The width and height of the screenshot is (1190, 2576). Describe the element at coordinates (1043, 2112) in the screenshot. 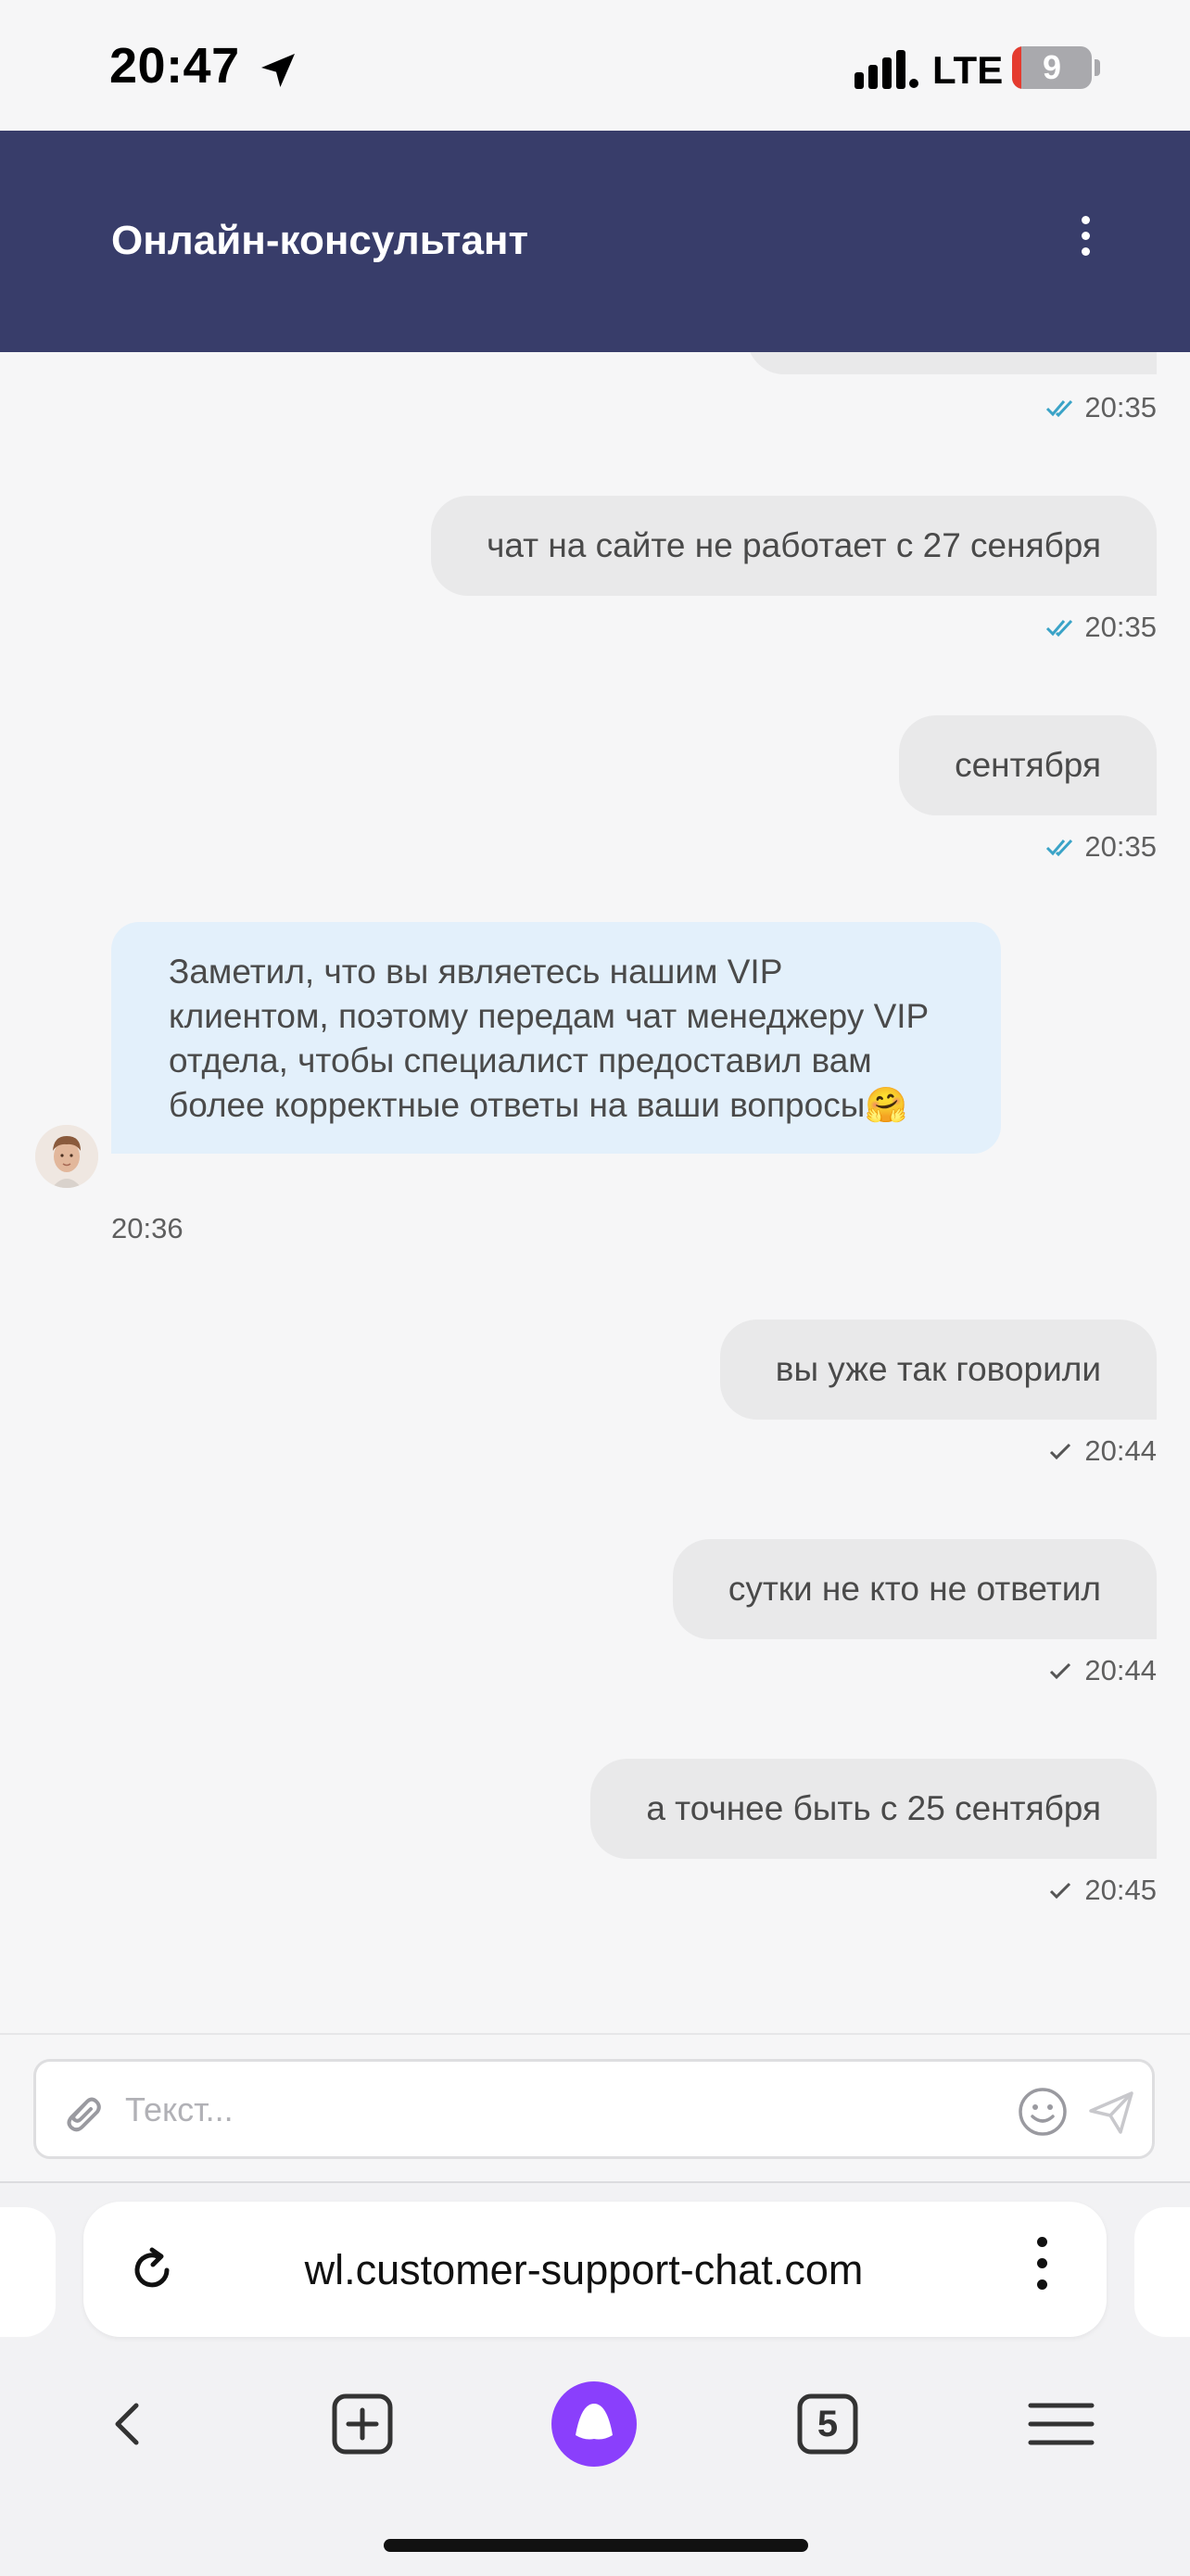

I see `emoji-icon` at that location.